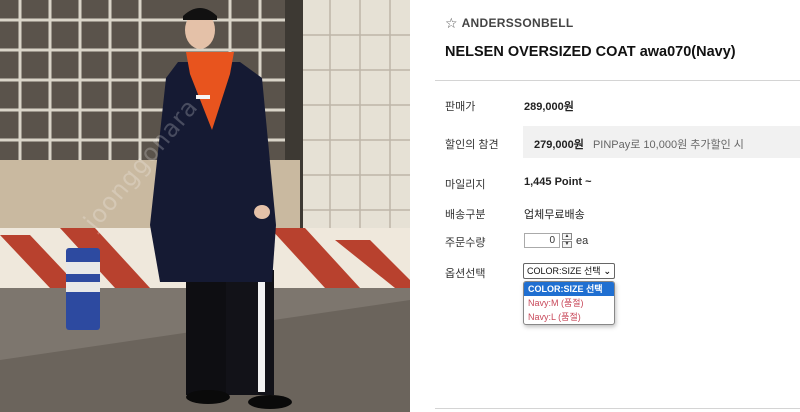  I want to click on quantity-input: 0, so click(542, 240).